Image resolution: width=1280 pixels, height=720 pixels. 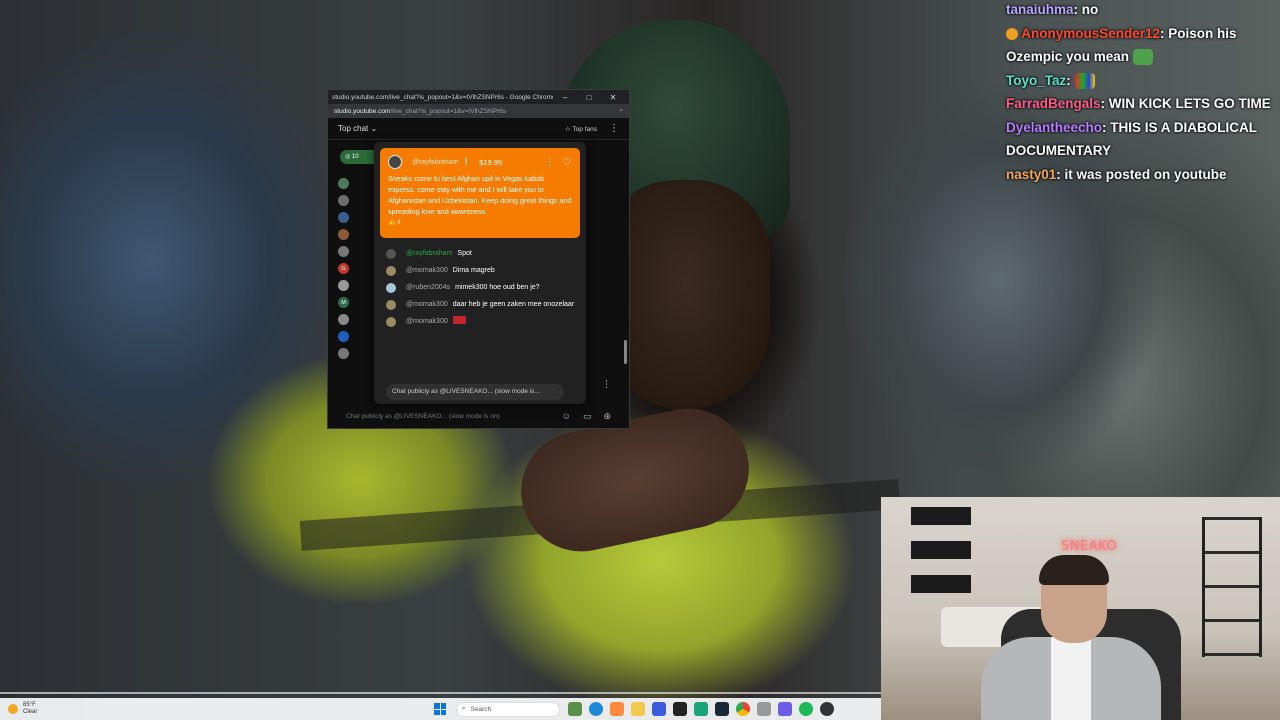 What do you see at coordinates (742, 709) in the screenshot?
I see `chrome-icon` at bounding box center [742, 709].